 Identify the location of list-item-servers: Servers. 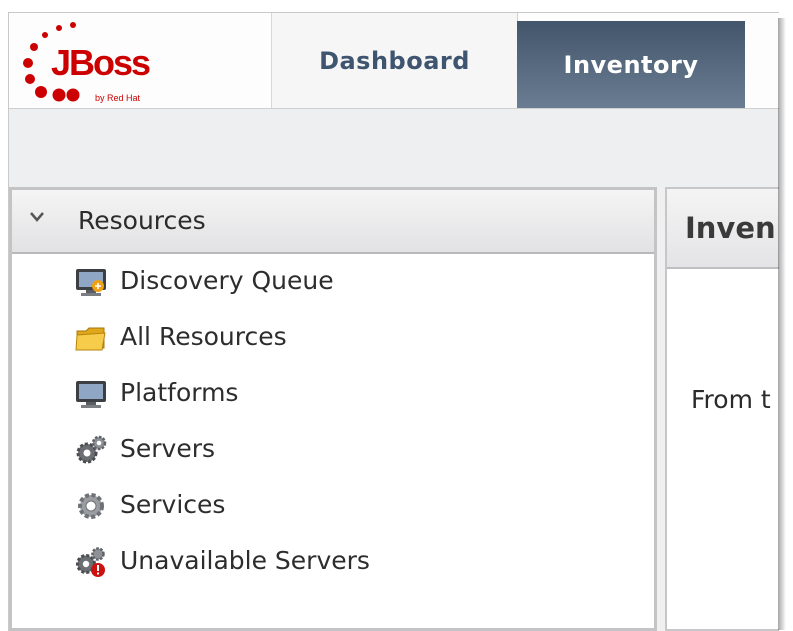
(333, 450).